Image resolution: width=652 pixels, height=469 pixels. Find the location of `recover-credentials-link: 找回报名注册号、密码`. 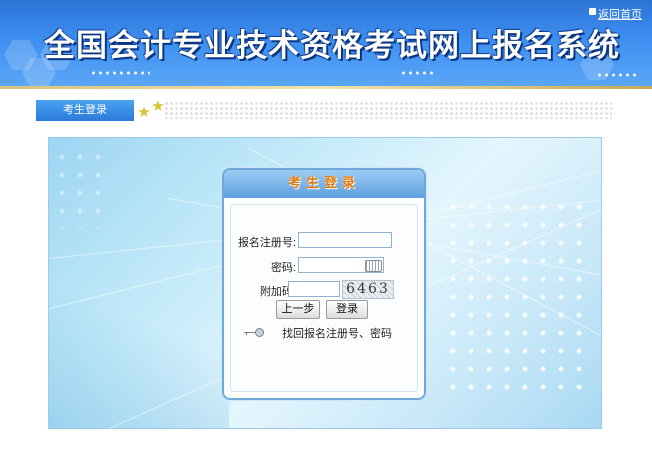

recover-credentials-link: 找回报名注册号、密码 is located at coordinates (337, 333).